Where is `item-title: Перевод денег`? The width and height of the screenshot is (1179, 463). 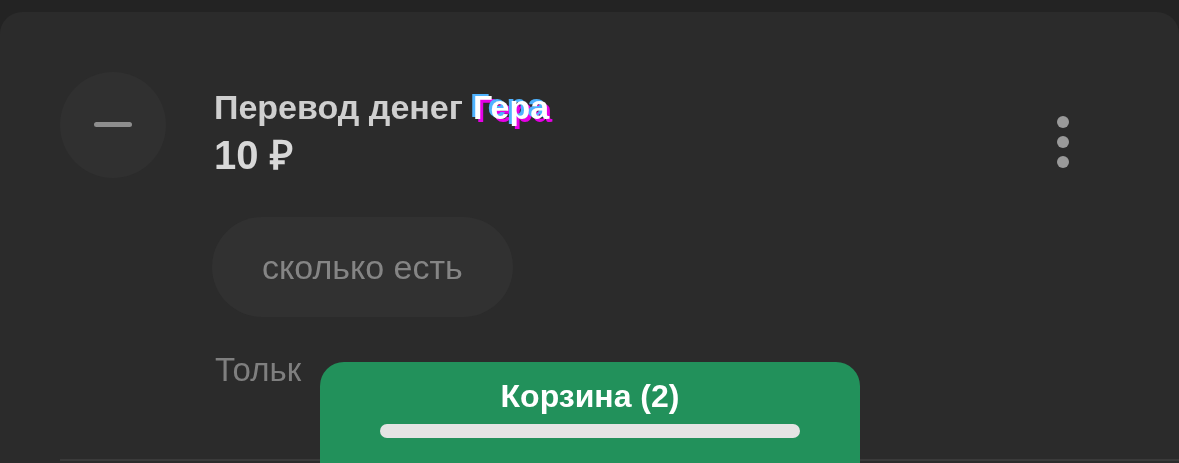
item-title: Перевод денег is located at coordinates (338, 107).